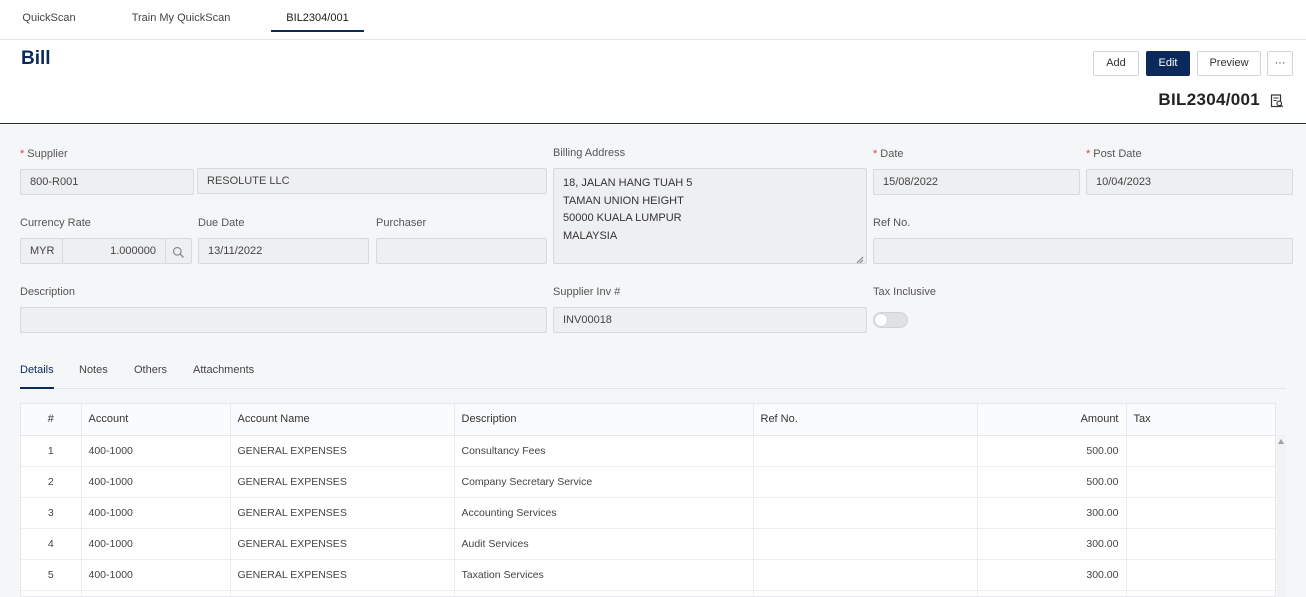  I want to click on post-date-label: * Post Date, so click(1114, 154).